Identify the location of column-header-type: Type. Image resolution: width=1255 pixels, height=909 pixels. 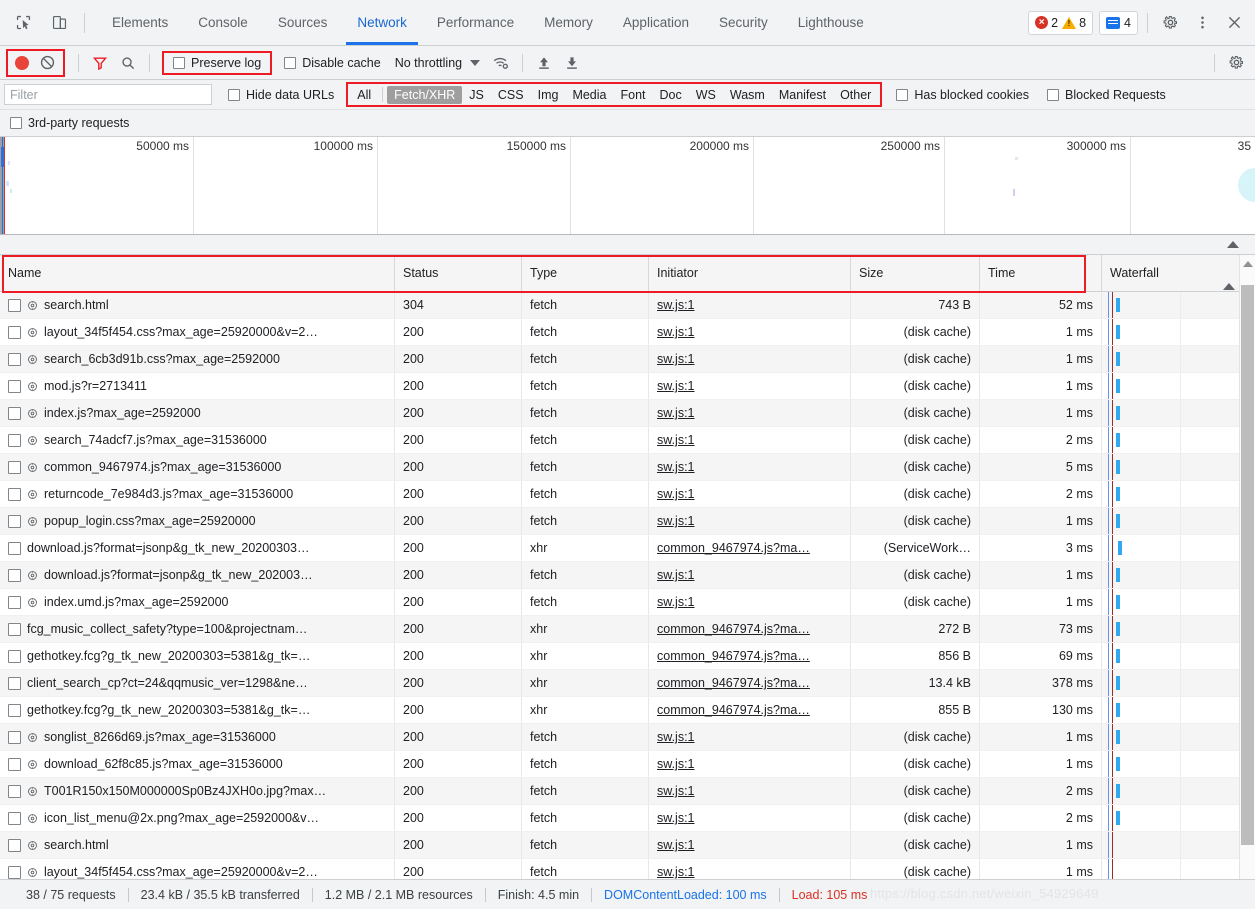
(585, 273).